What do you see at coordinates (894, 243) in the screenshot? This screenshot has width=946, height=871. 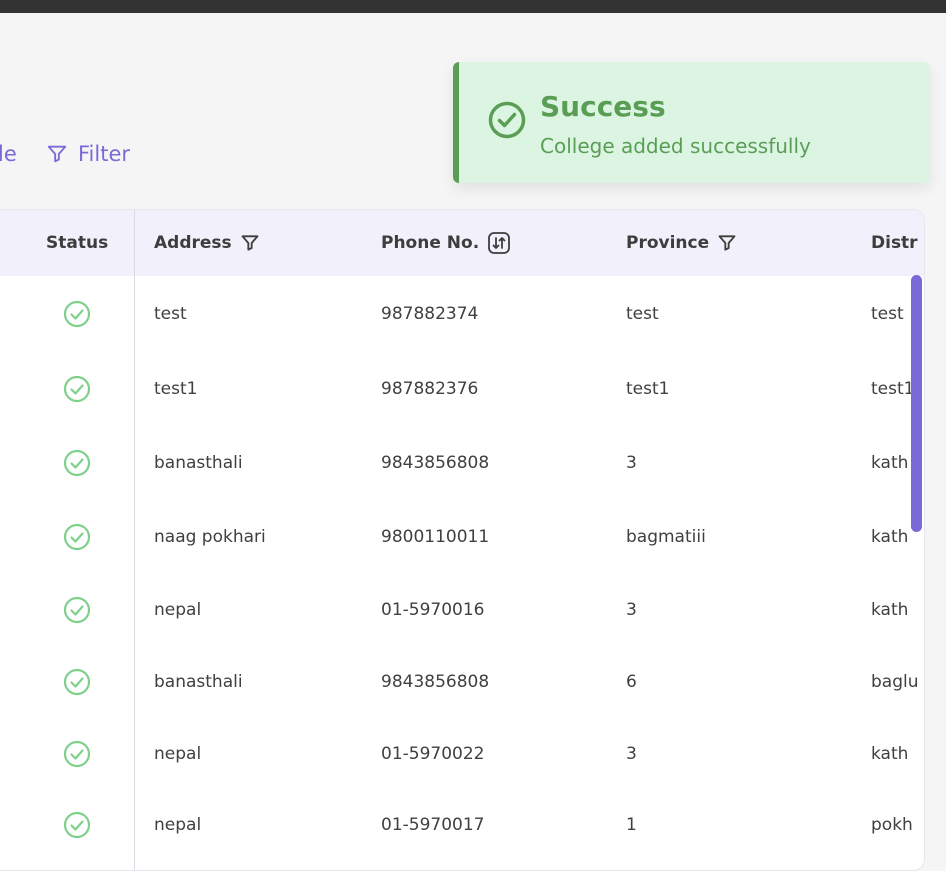 I see `column-header-district-label: Distr` at bounding box center [894, 243].